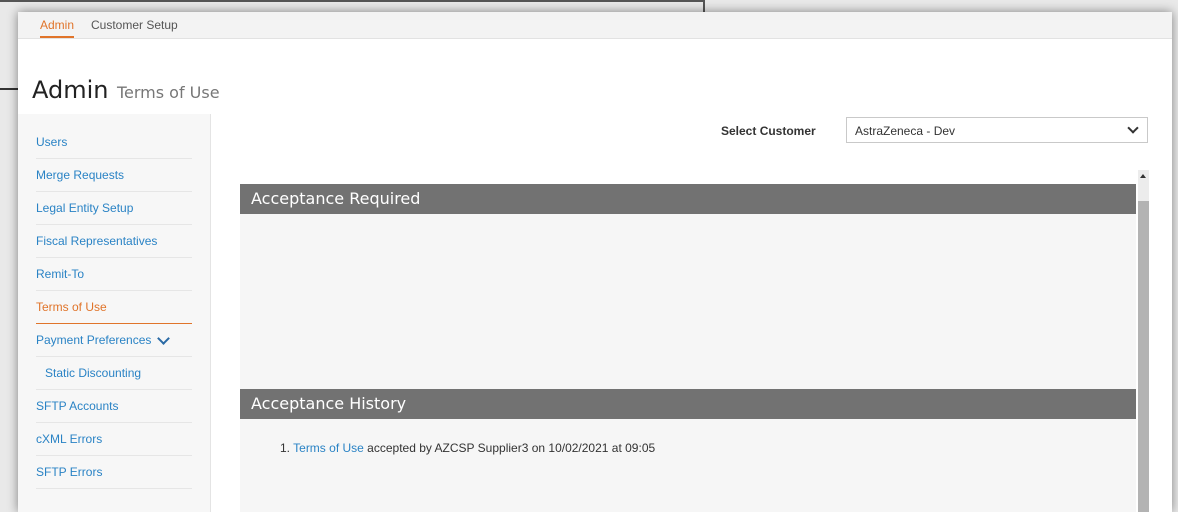  What do you see at coordinates (595, 25) in the screenshot?
I see `top-navigation: Admin Customer Setup` at bounding box center [595, 25].